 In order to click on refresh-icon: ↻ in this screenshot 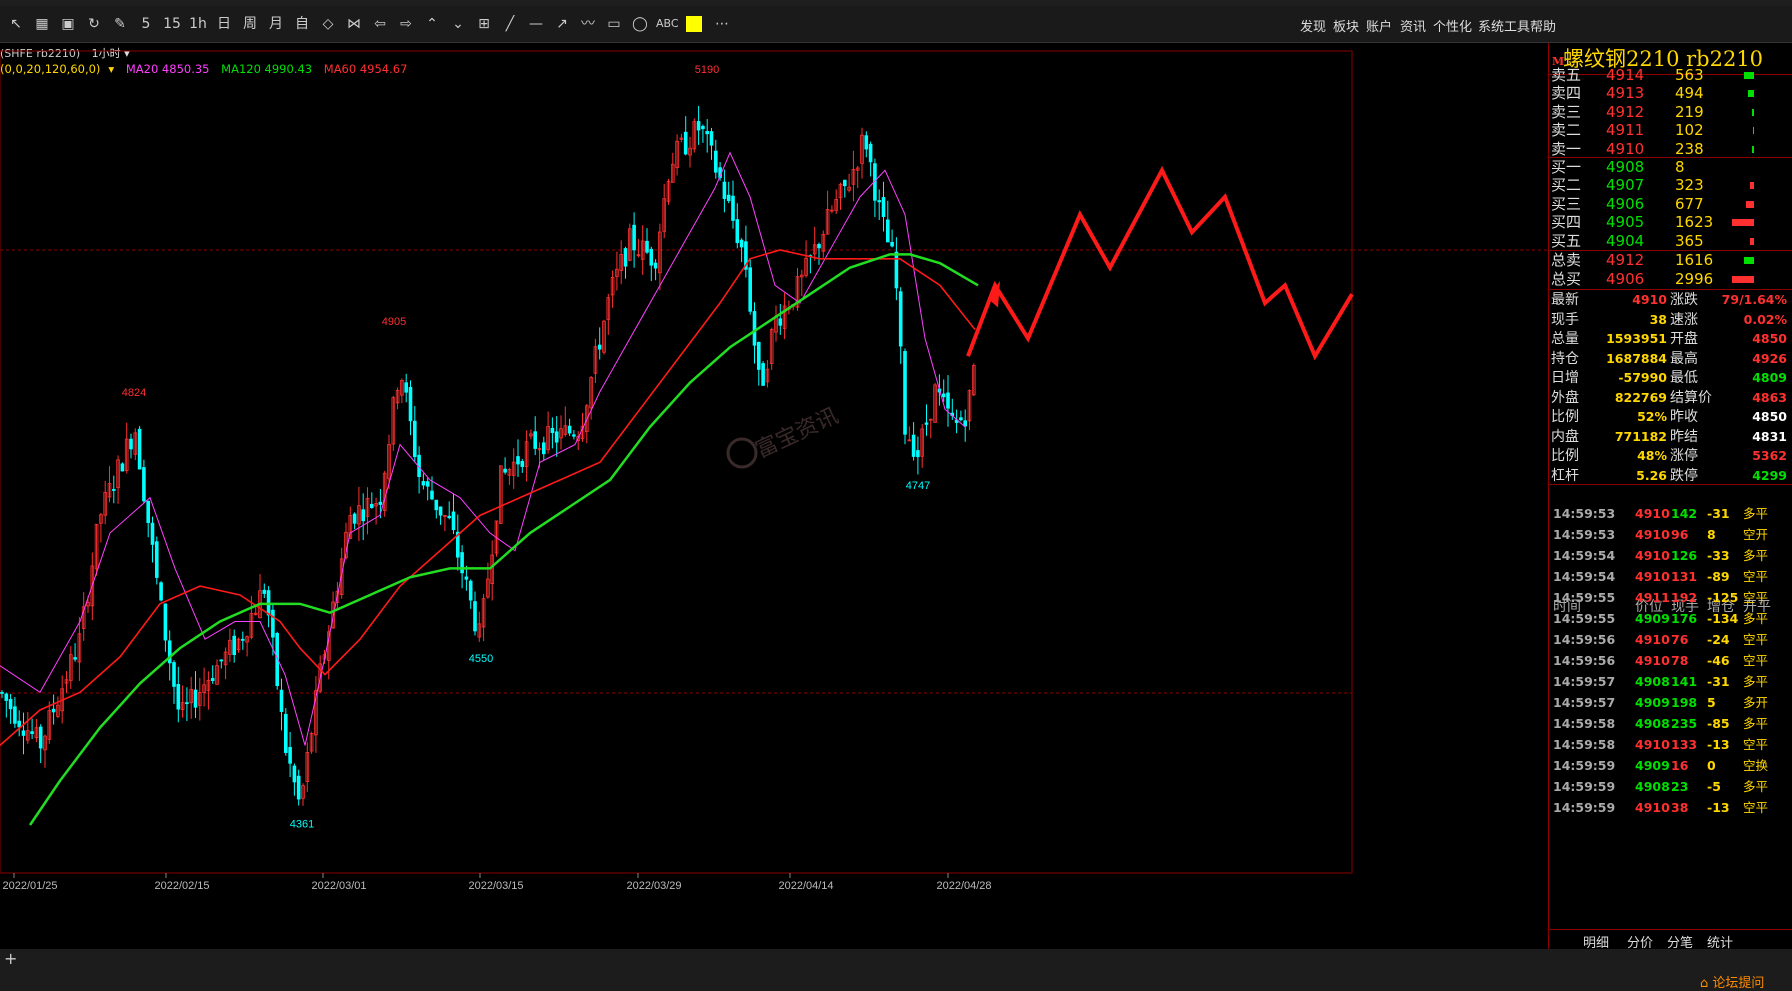, I will do `click(94, 24)`.